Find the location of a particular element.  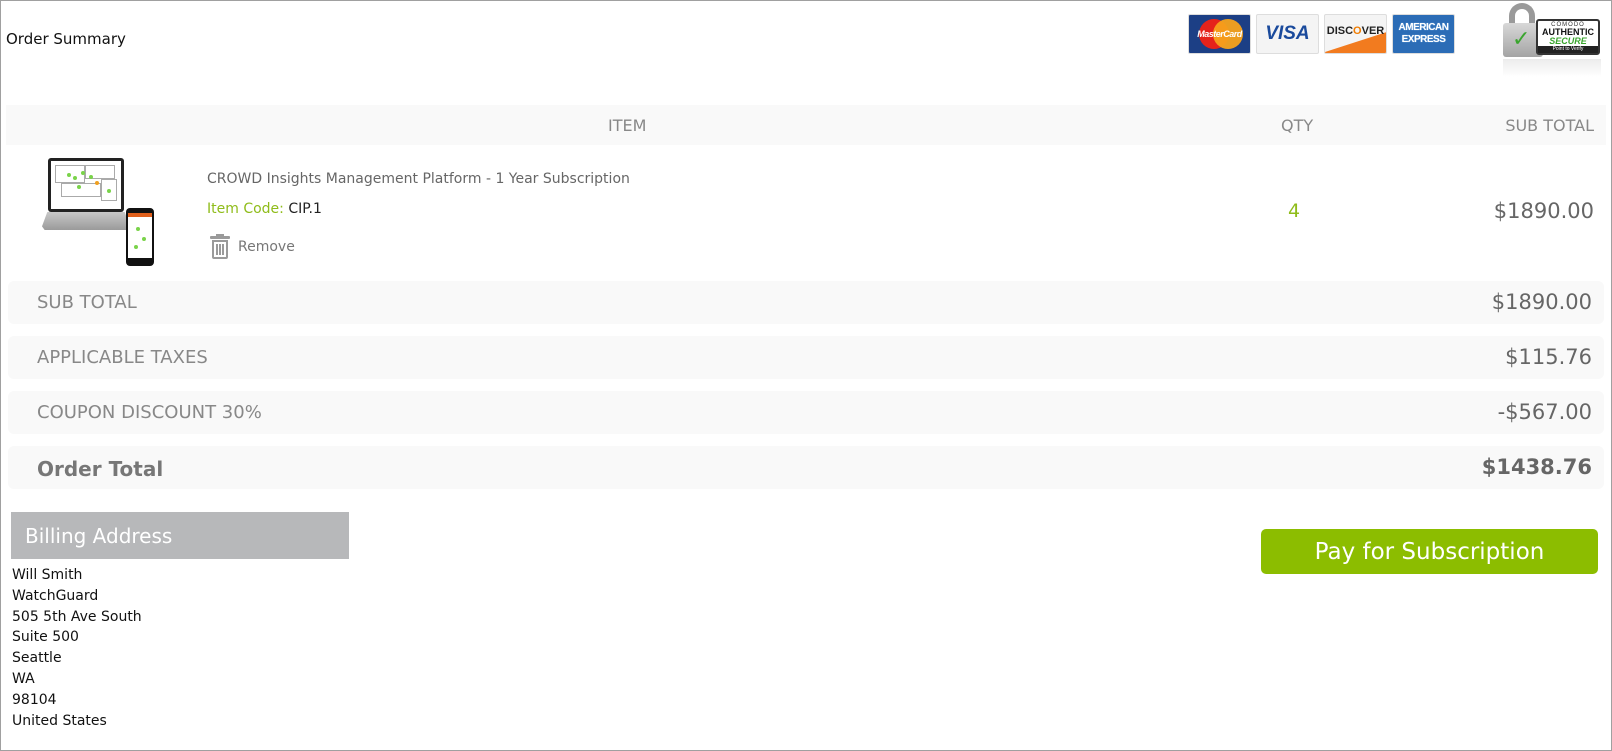

checkmark-icon: ✓ is located at coordinates (1521, 39).